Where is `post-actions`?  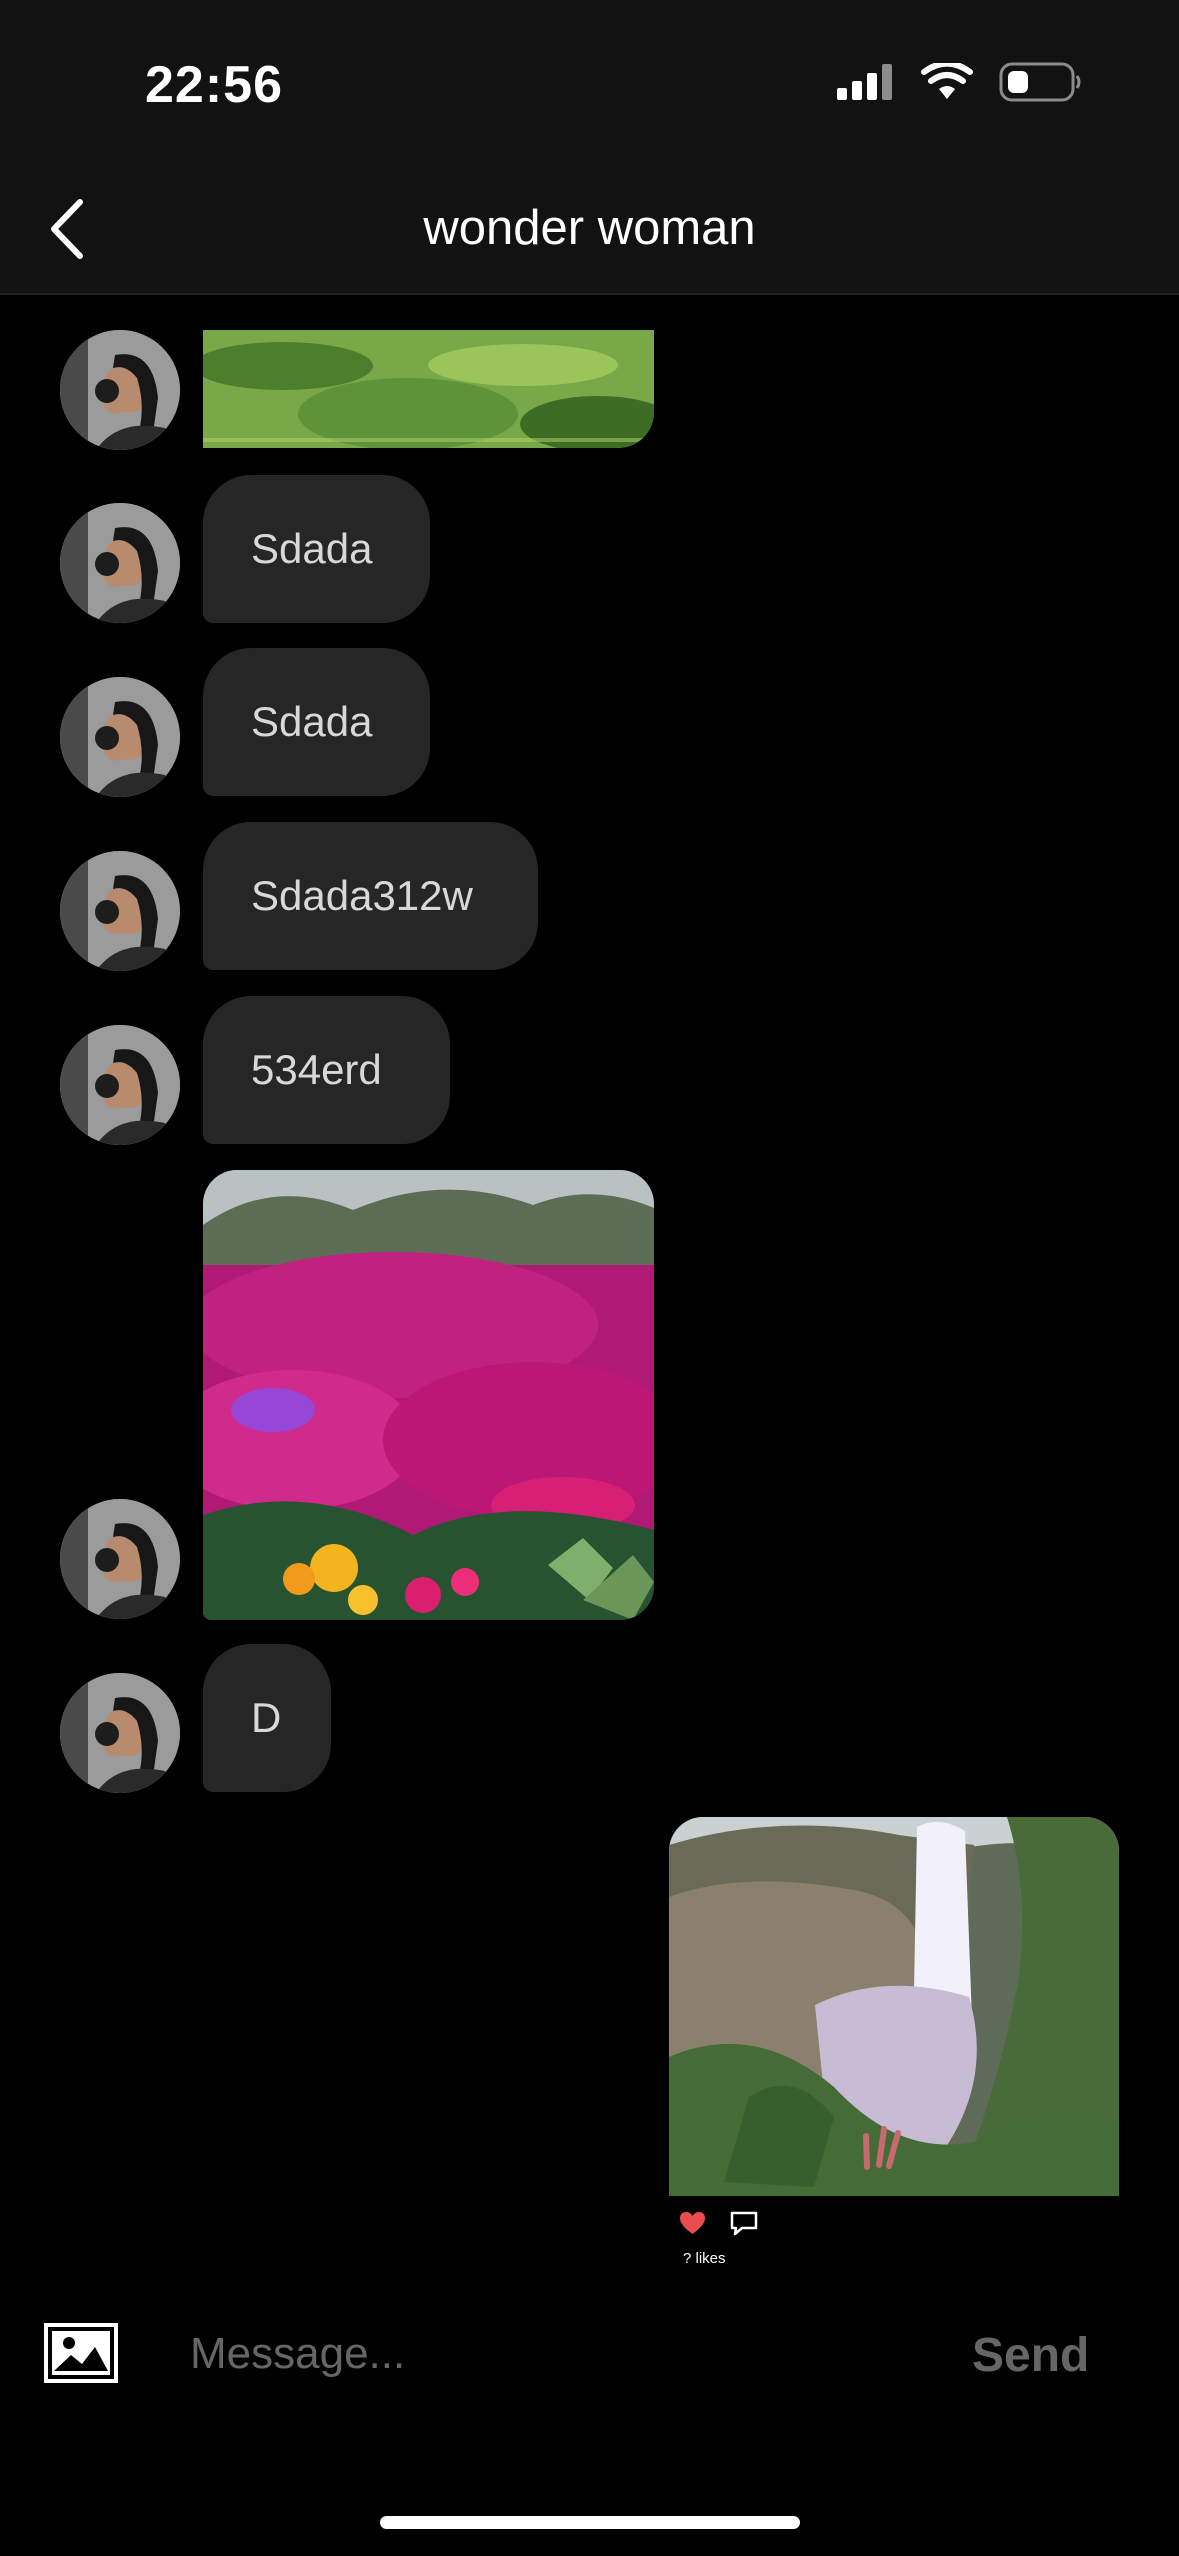
post-actions is located at coordinates (719, 2223).